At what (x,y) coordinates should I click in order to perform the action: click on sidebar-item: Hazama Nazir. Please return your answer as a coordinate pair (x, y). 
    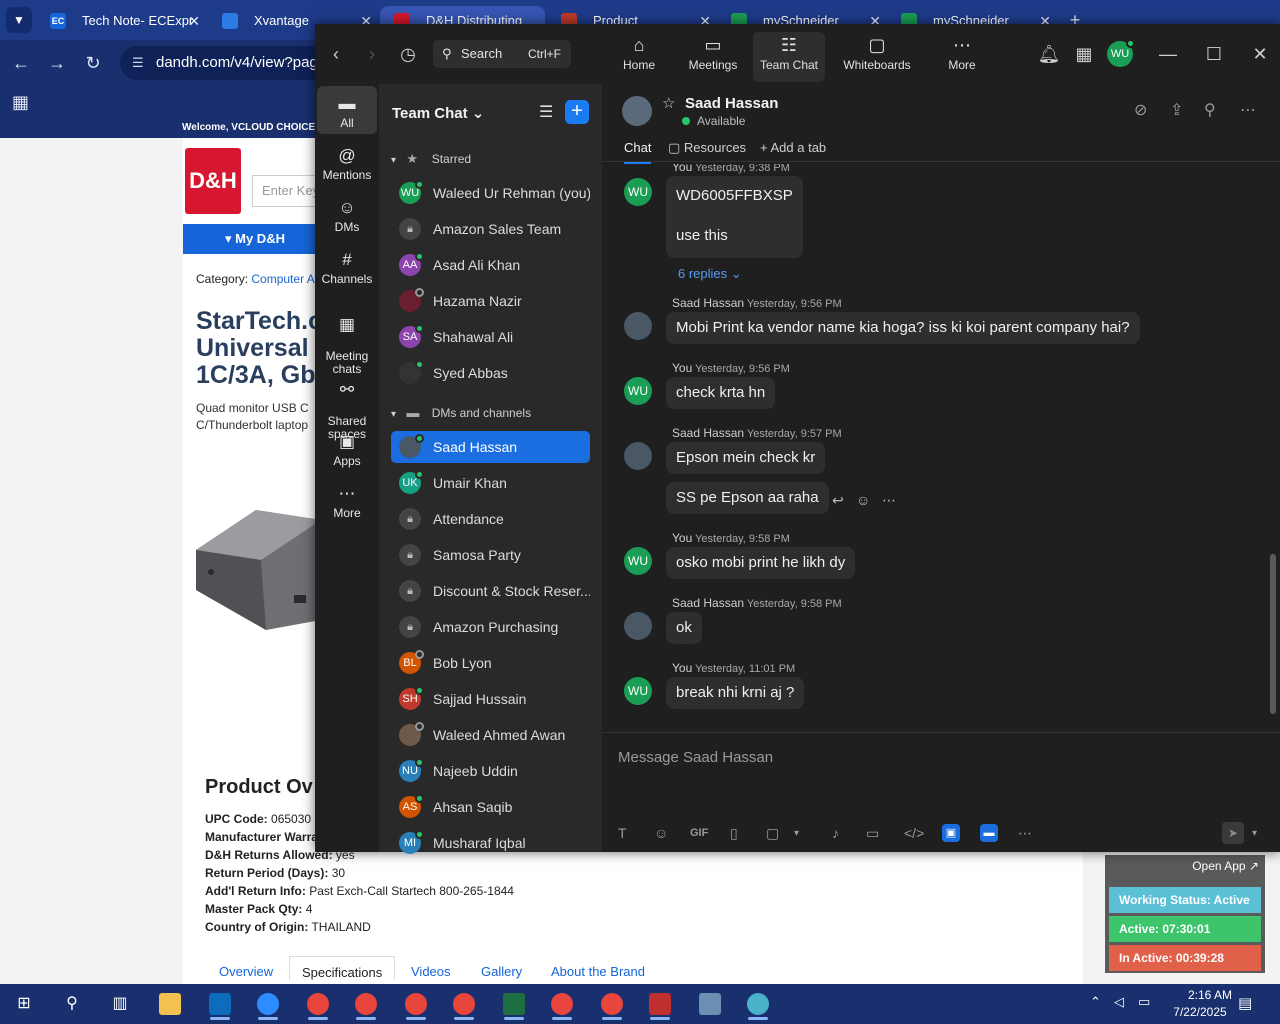
    Looking at the image, I should click on (490, 301).